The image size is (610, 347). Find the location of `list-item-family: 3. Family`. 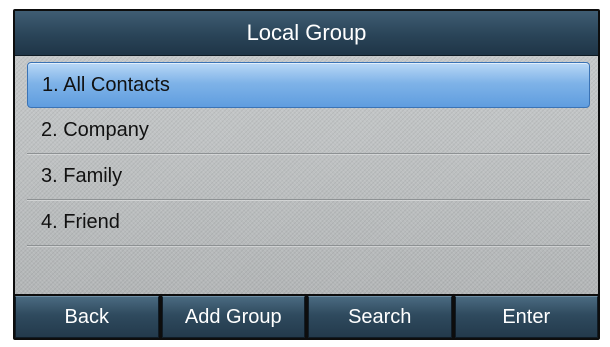

list-item-family: 3. Family is located at coordinates (308, 177).